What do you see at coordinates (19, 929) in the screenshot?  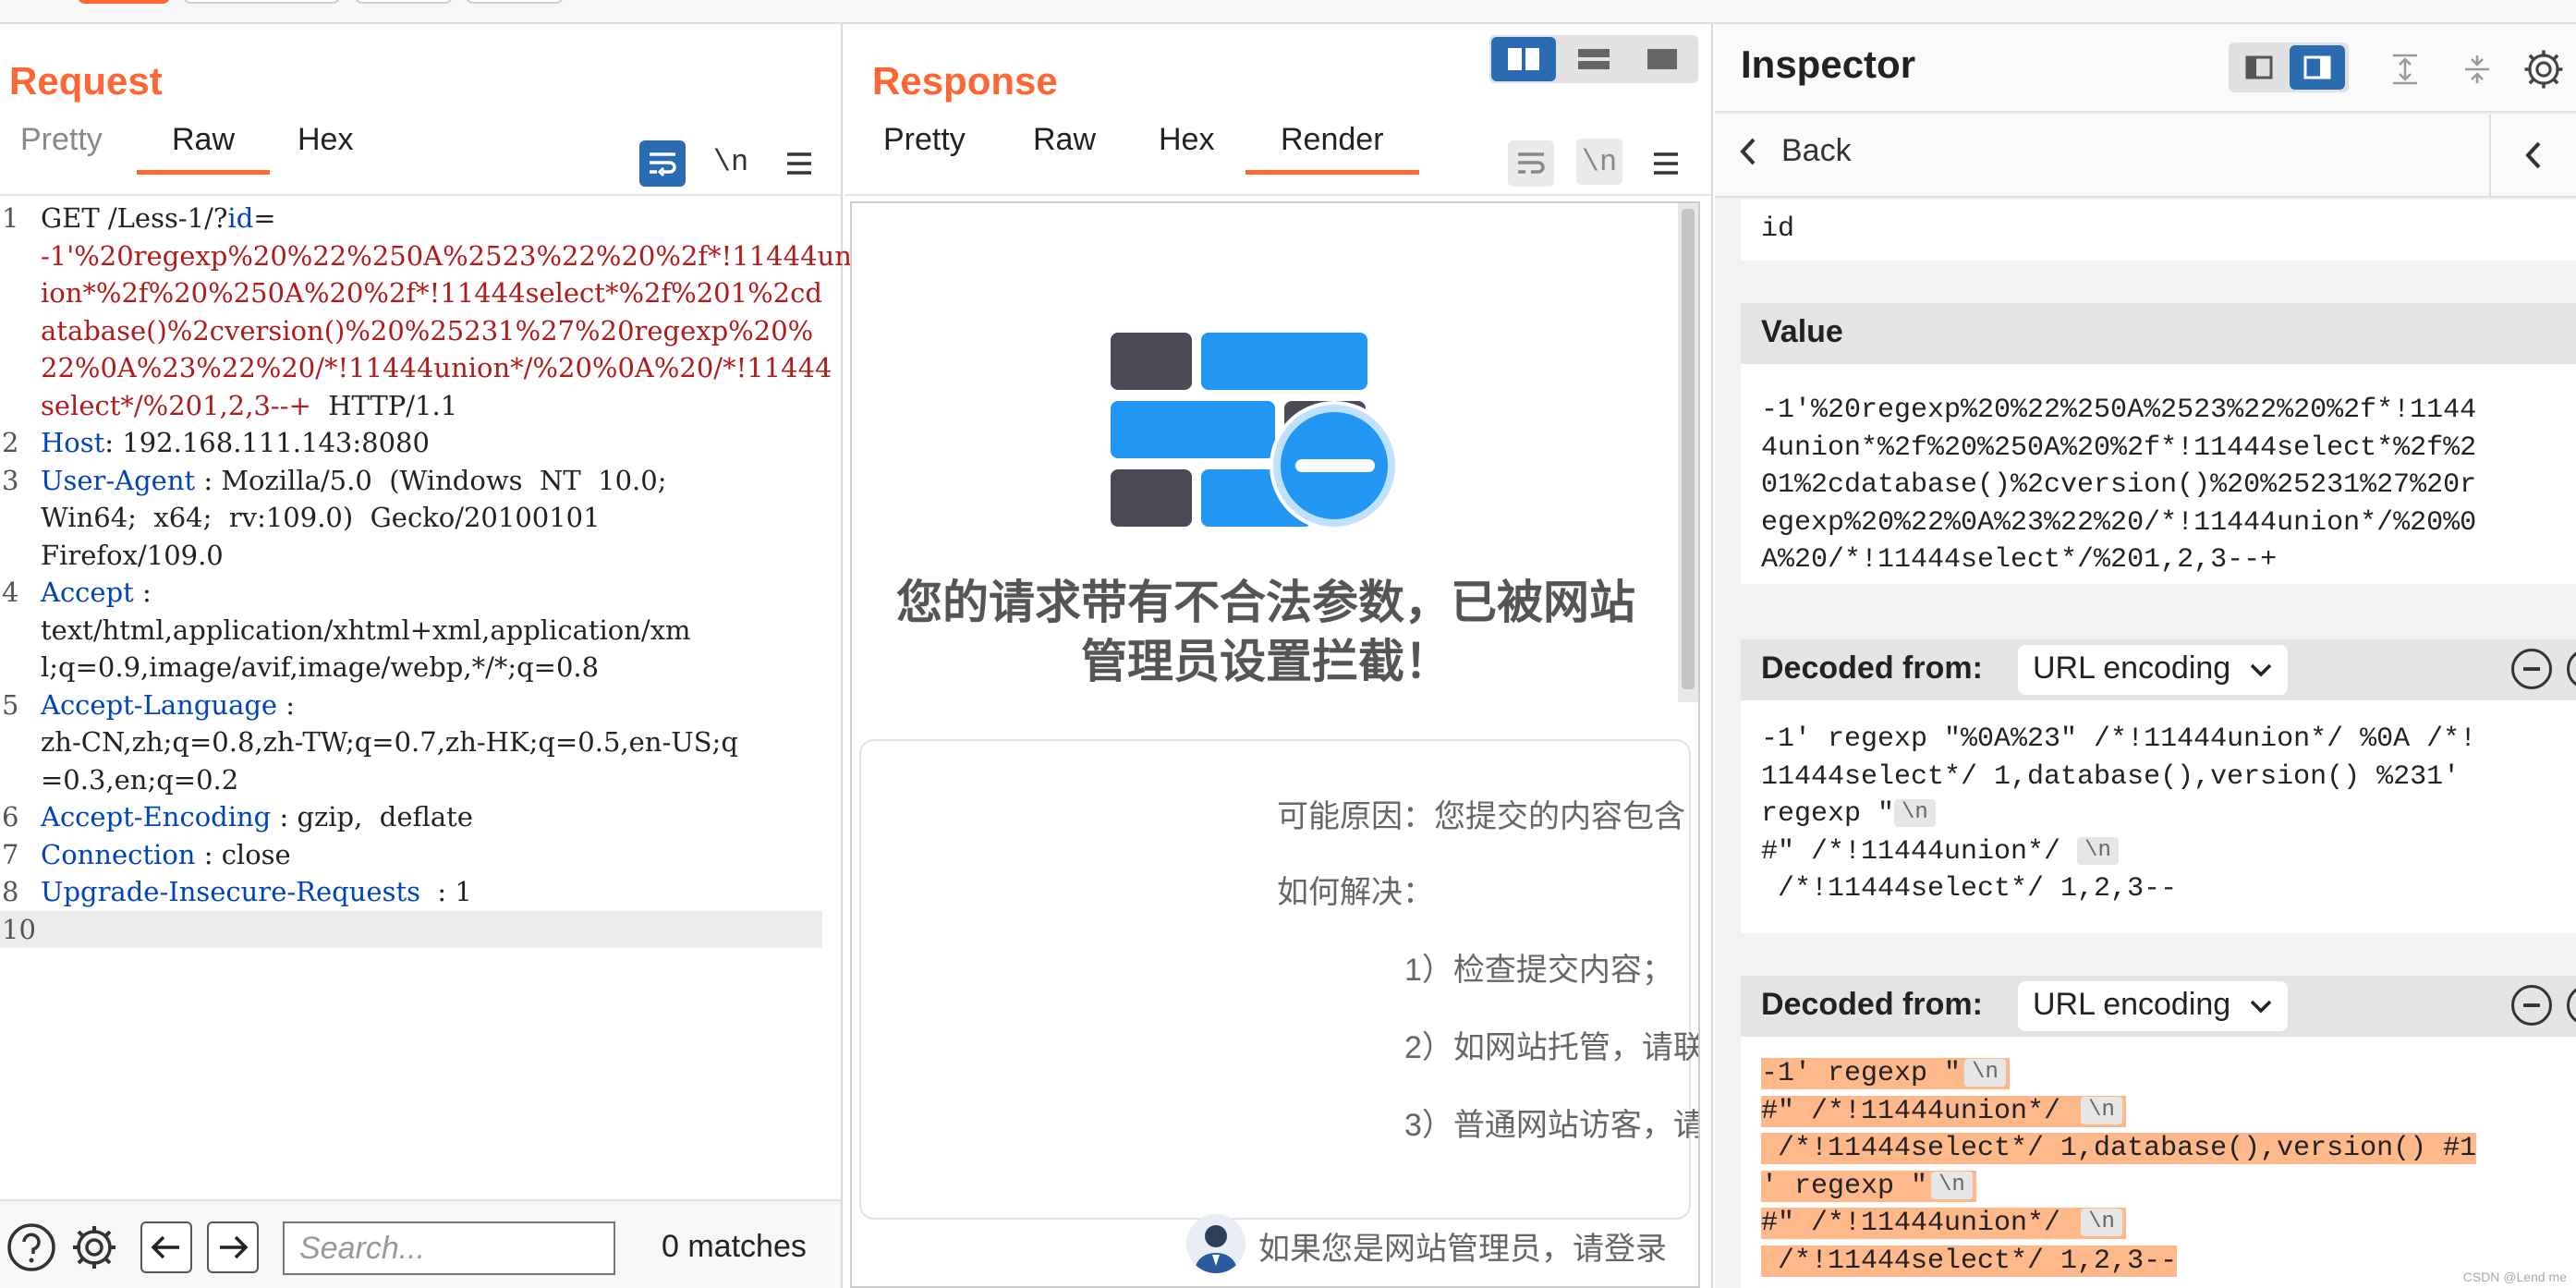 I see `line-number: 10` at bounding box center [19, 929].